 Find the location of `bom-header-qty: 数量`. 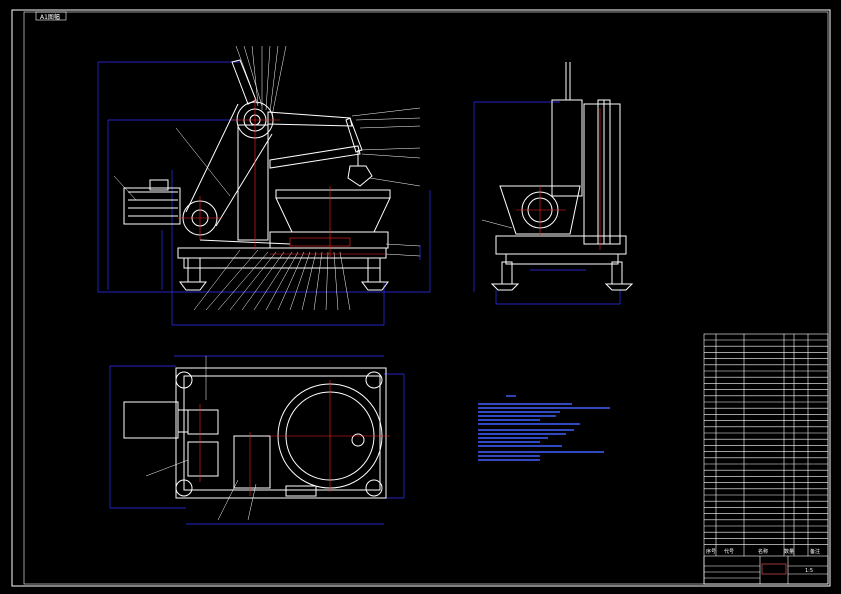

bom-header-qty: 数量 is located at coordinates (789, 551).